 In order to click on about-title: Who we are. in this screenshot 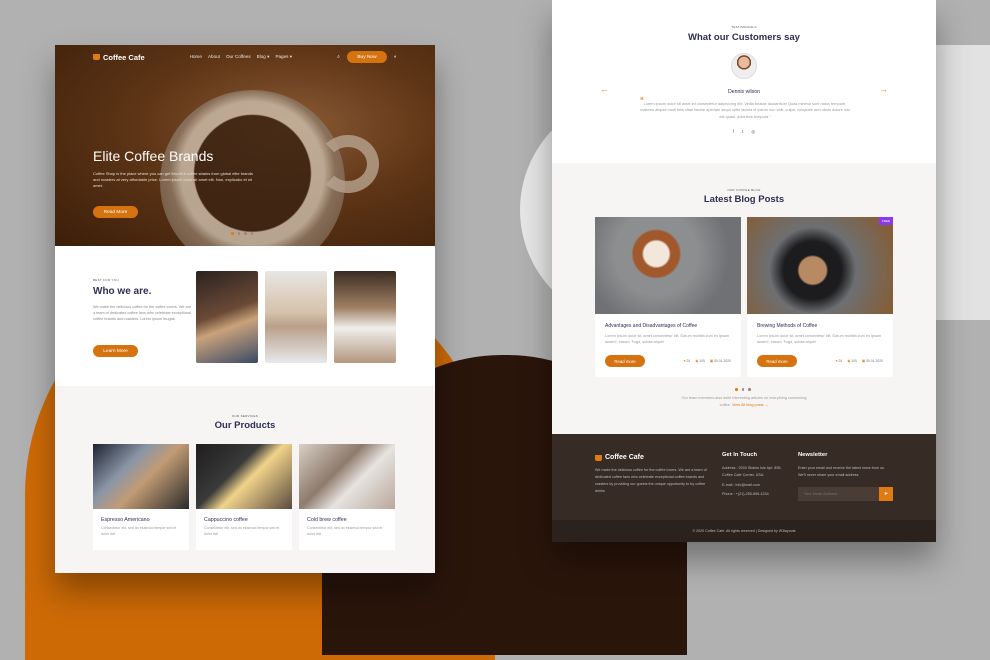, I will do `click(122, 291)`.